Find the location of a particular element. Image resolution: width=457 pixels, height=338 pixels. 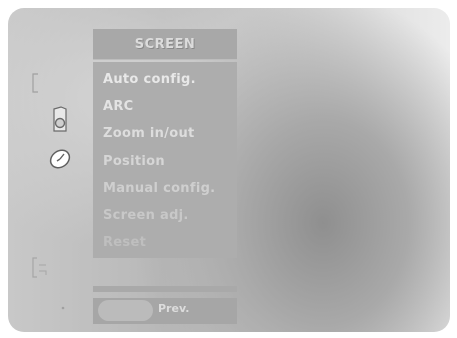

picture-icon is located at coordinates (36, 83).